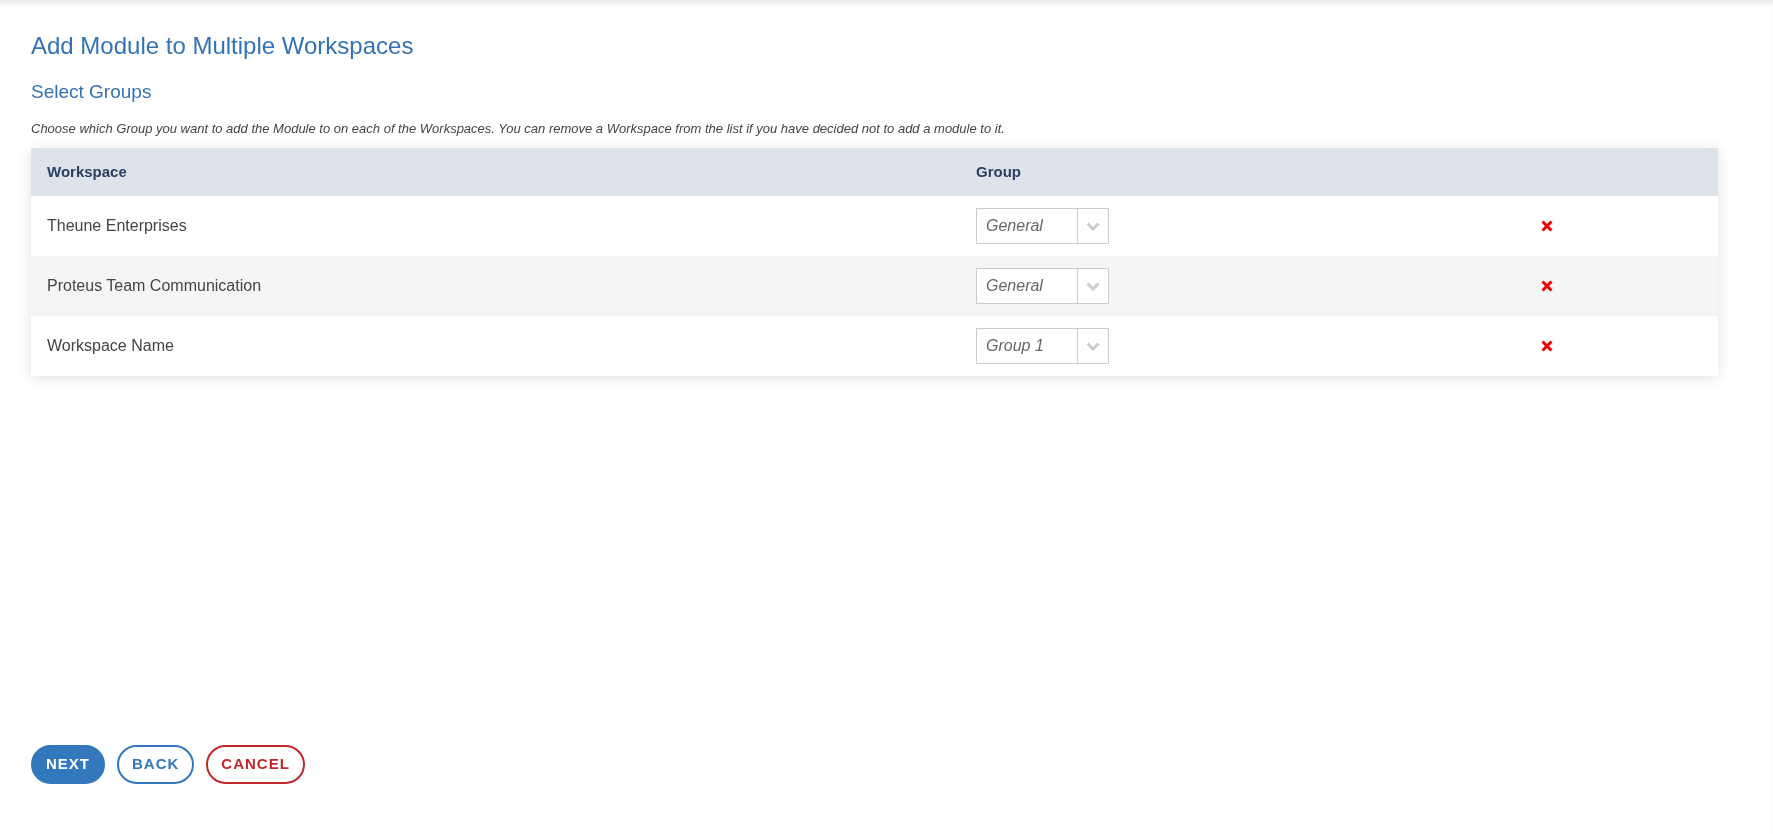 The height and width of the screenshot is (834, 1773). Describe the element at coordinates (1042, 346) in the screenshot. I see `group-dropdown: Group 1` at that location.